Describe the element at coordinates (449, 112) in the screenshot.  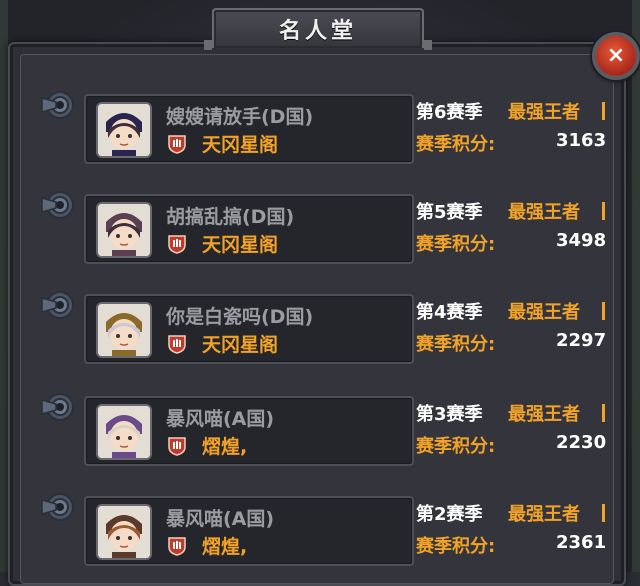
I see `season-label: 第6赛季` at that location.